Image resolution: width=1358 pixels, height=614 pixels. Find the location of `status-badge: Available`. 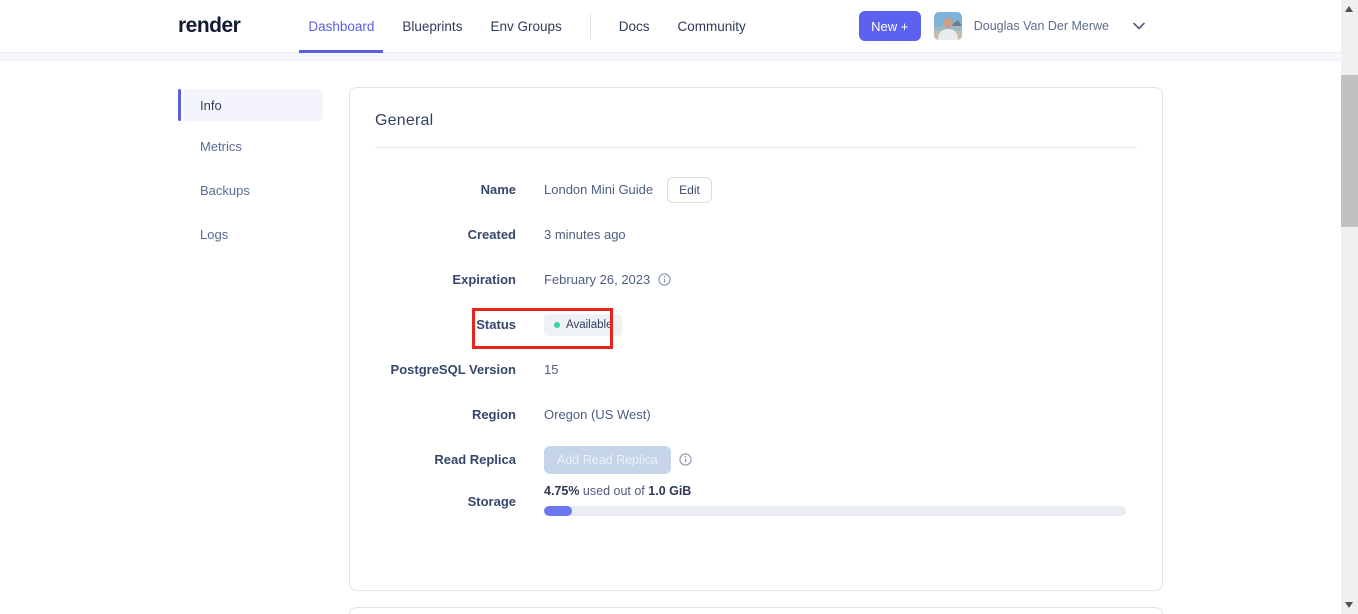

status-badge: Available is located at coordinates (583, 324).